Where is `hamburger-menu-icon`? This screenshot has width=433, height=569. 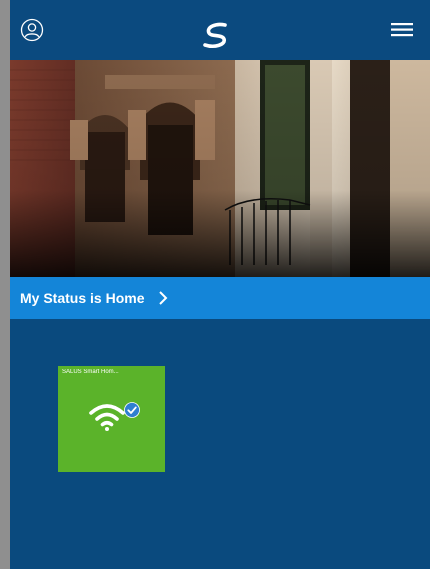
hamburger-menu-icon is located at coordinates (402, 30).